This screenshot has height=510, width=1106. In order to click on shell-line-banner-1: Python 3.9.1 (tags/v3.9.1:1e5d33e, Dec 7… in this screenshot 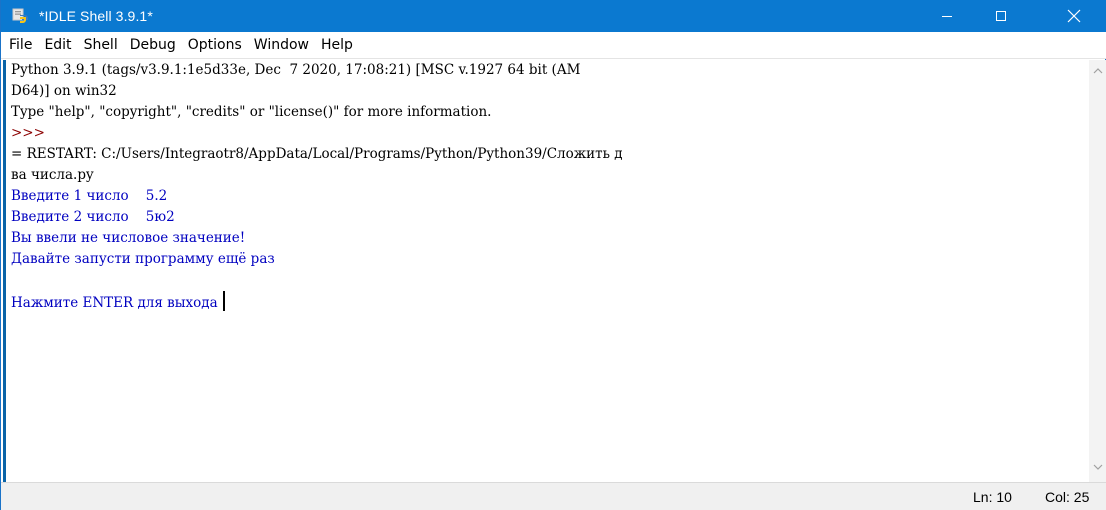, I will do `click(296, 70)`.